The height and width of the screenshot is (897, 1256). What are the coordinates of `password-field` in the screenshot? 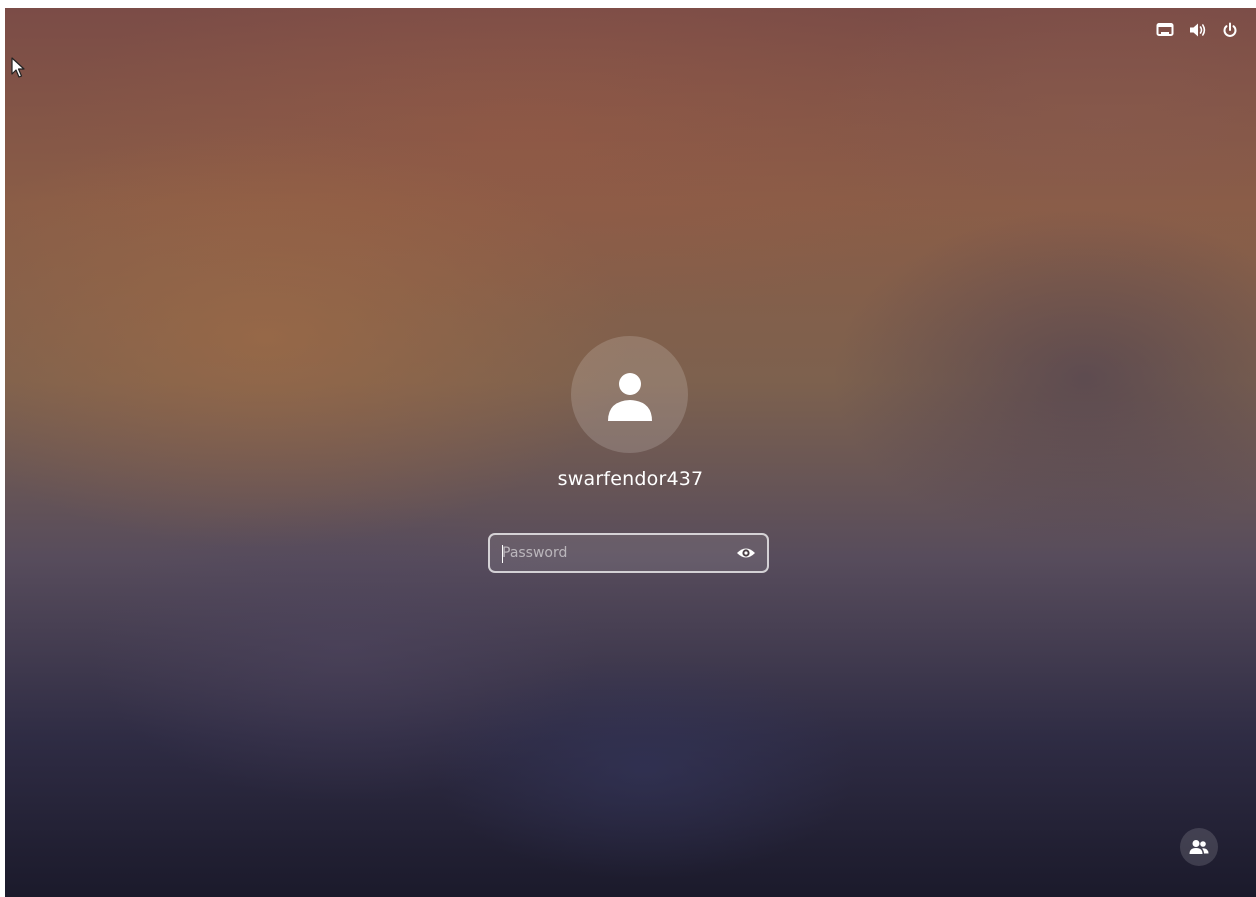 It's located at (628, 553).